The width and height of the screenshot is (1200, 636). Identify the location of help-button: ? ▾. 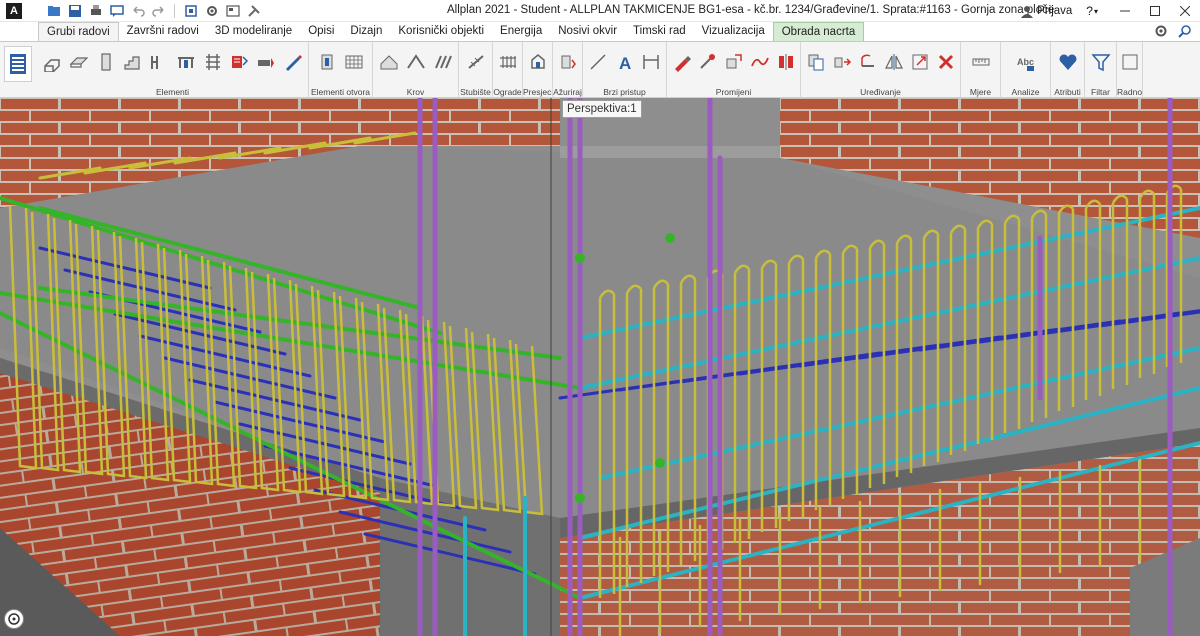
(1092, 11).